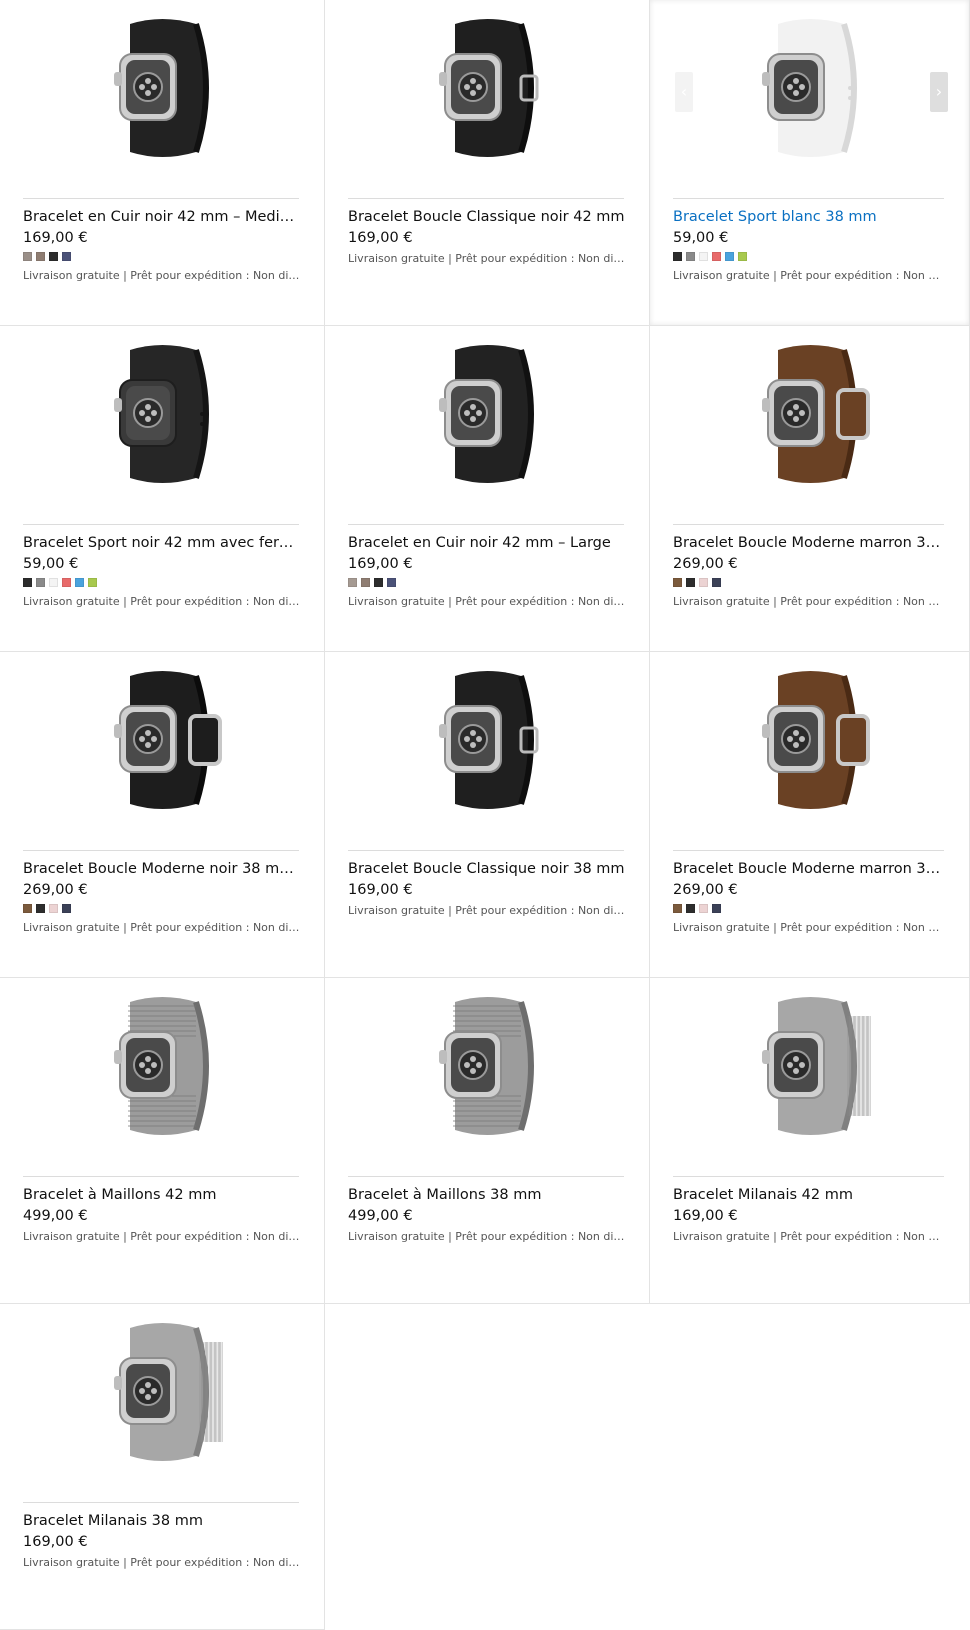  What do you see at coordinates (684, 92) in the screenshot?
I see `chevron-left-icon: ‹` at bounding box center [684, 92].